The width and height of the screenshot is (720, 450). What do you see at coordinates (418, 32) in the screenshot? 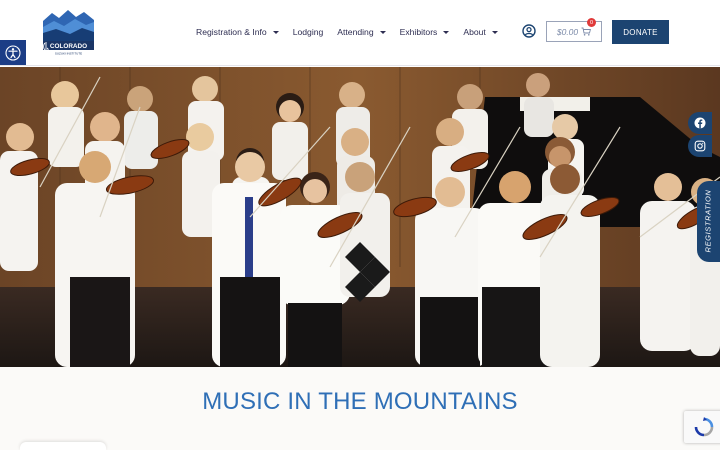
I see `nav-label: Exhibitors` at bounding box center [418, 32].